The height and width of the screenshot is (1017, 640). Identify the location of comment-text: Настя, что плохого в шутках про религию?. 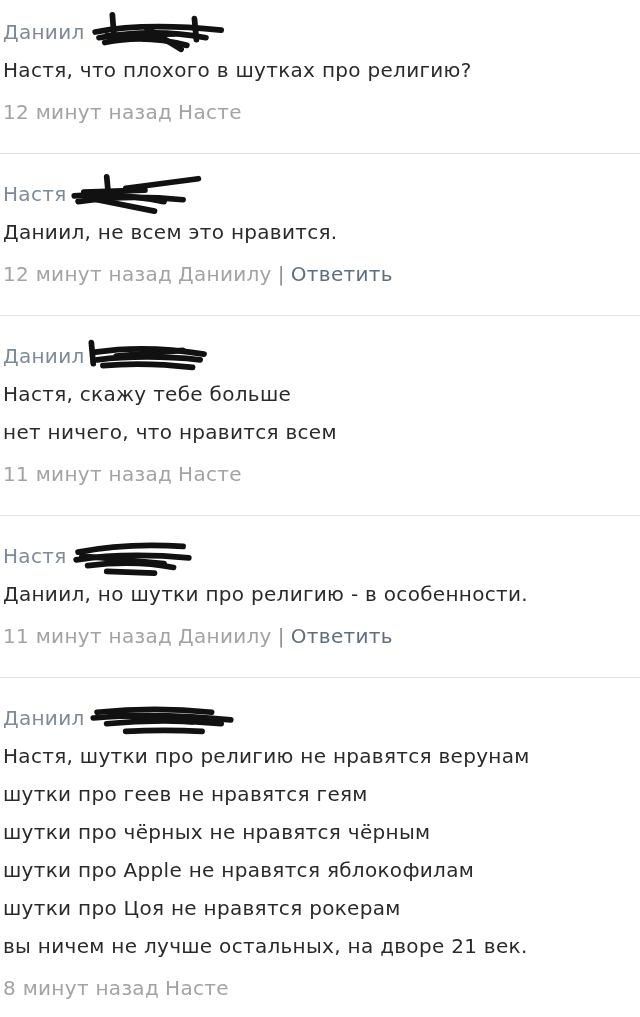
(238, 70).